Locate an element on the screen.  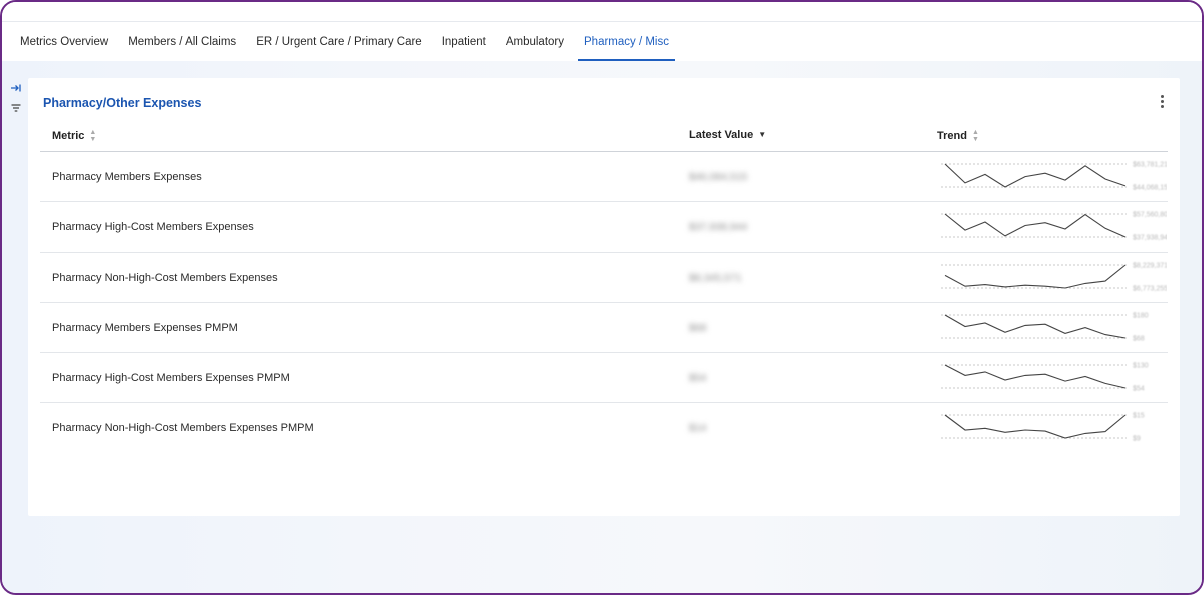
left-rail is located at coordinates (16, 100).